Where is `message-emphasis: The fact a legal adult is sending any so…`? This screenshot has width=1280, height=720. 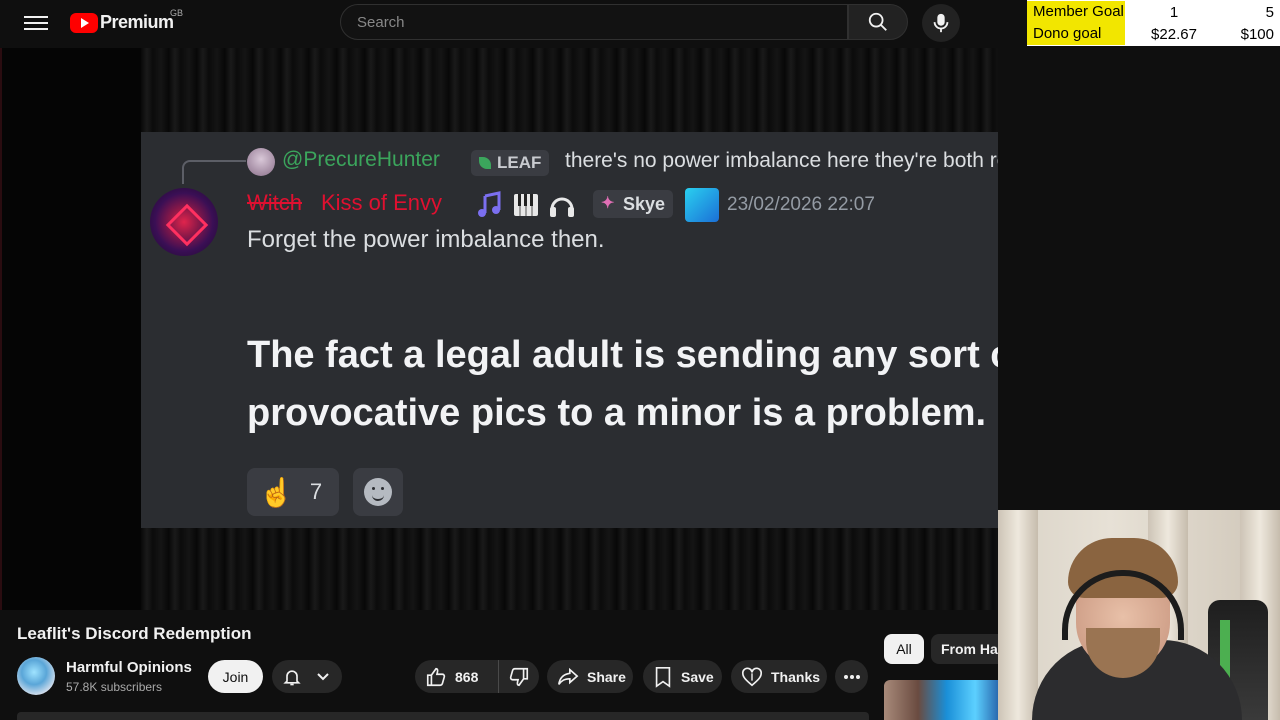 message-emphasis: The fact a legal adult is sending any so… is located at coordinates (622, 384).